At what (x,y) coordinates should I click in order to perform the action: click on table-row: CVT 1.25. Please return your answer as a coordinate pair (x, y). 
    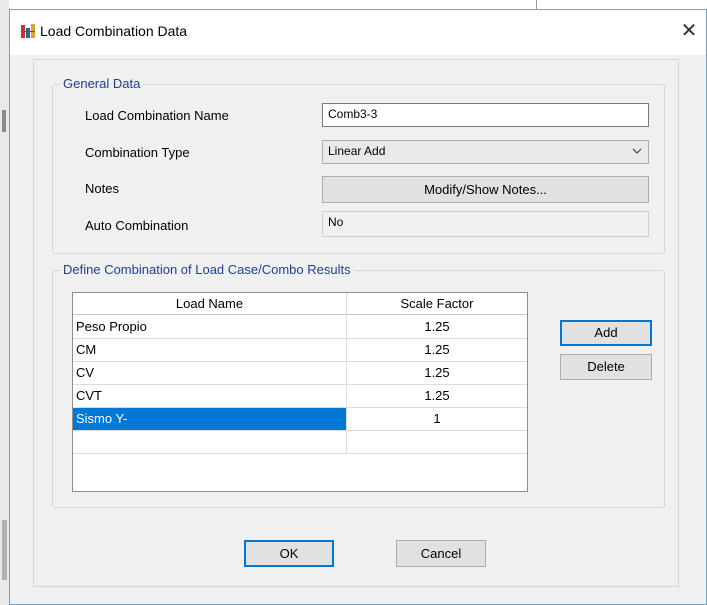
    Looking at the image, I should click on (300, 396).